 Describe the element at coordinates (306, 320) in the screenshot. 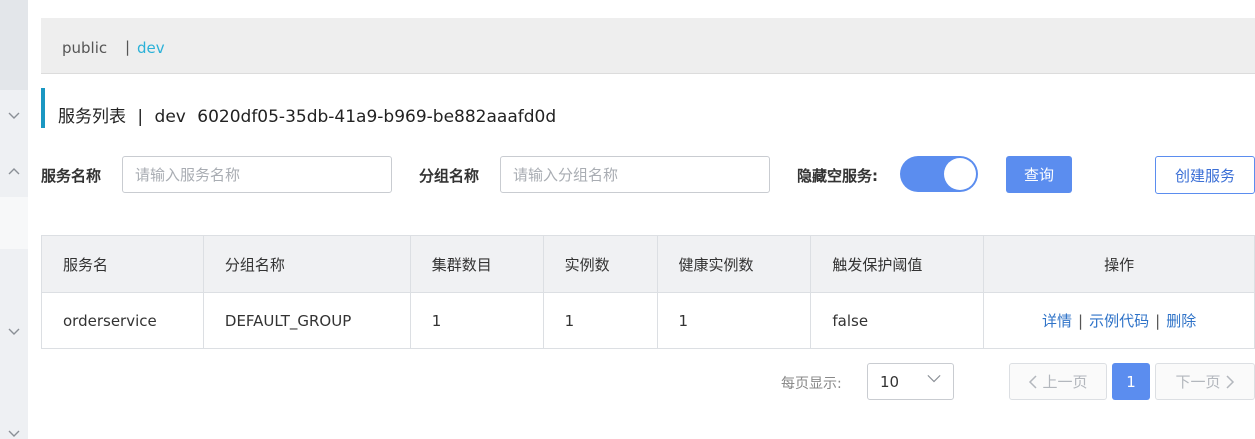

I see `cell-group-name: DEFAULT_GROUP` at that location.